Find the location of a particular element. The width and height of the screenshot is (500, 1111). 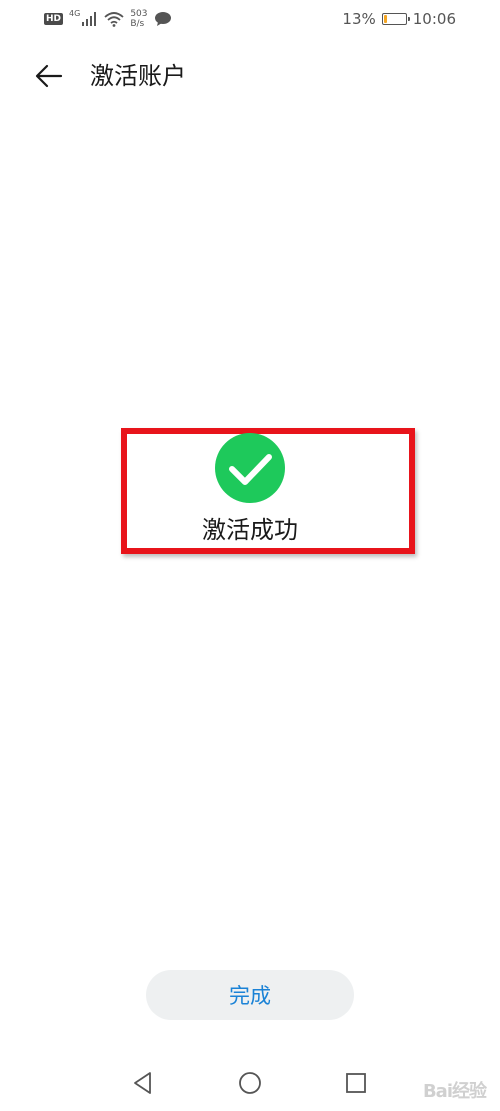

battery-percent: 13% is located at coordinates (359, 19).